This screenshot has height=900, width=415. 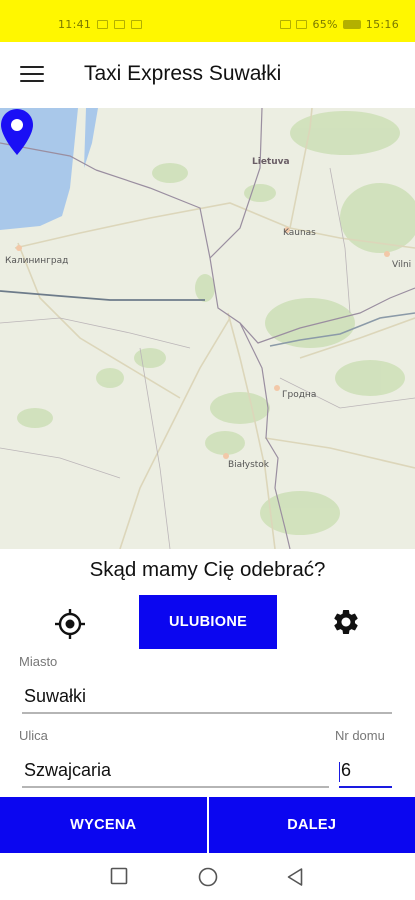 What do you see at coordinates (33, 735) in the screenshot?
I see `street-label: Ulica` at bounding box center [33, 735].